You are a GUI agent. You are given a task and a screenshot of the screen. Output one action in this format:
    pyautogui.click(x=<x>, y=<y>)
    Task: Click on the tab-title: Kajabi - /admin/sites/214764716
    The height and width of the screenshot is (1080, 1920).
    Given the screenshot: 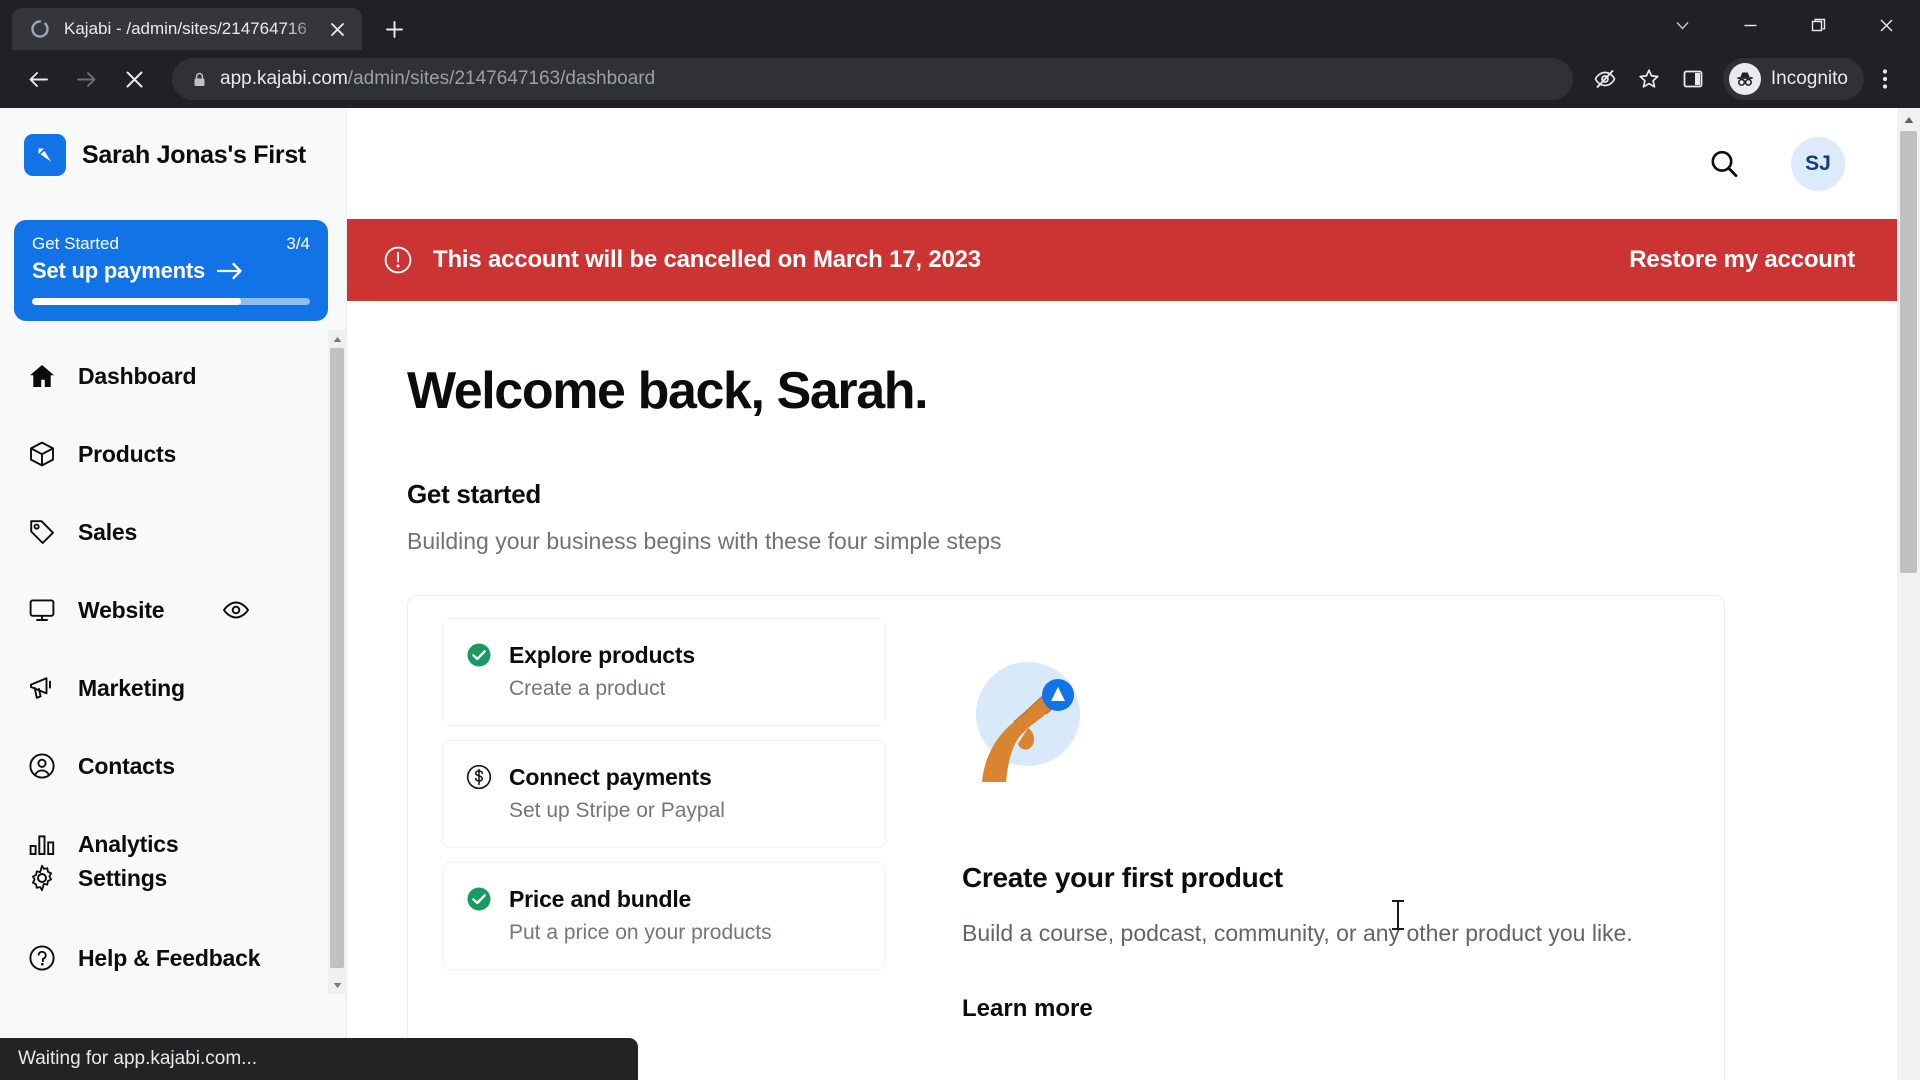 What is the action you would take?
    pyautogui.click(x=185, y=28)
    